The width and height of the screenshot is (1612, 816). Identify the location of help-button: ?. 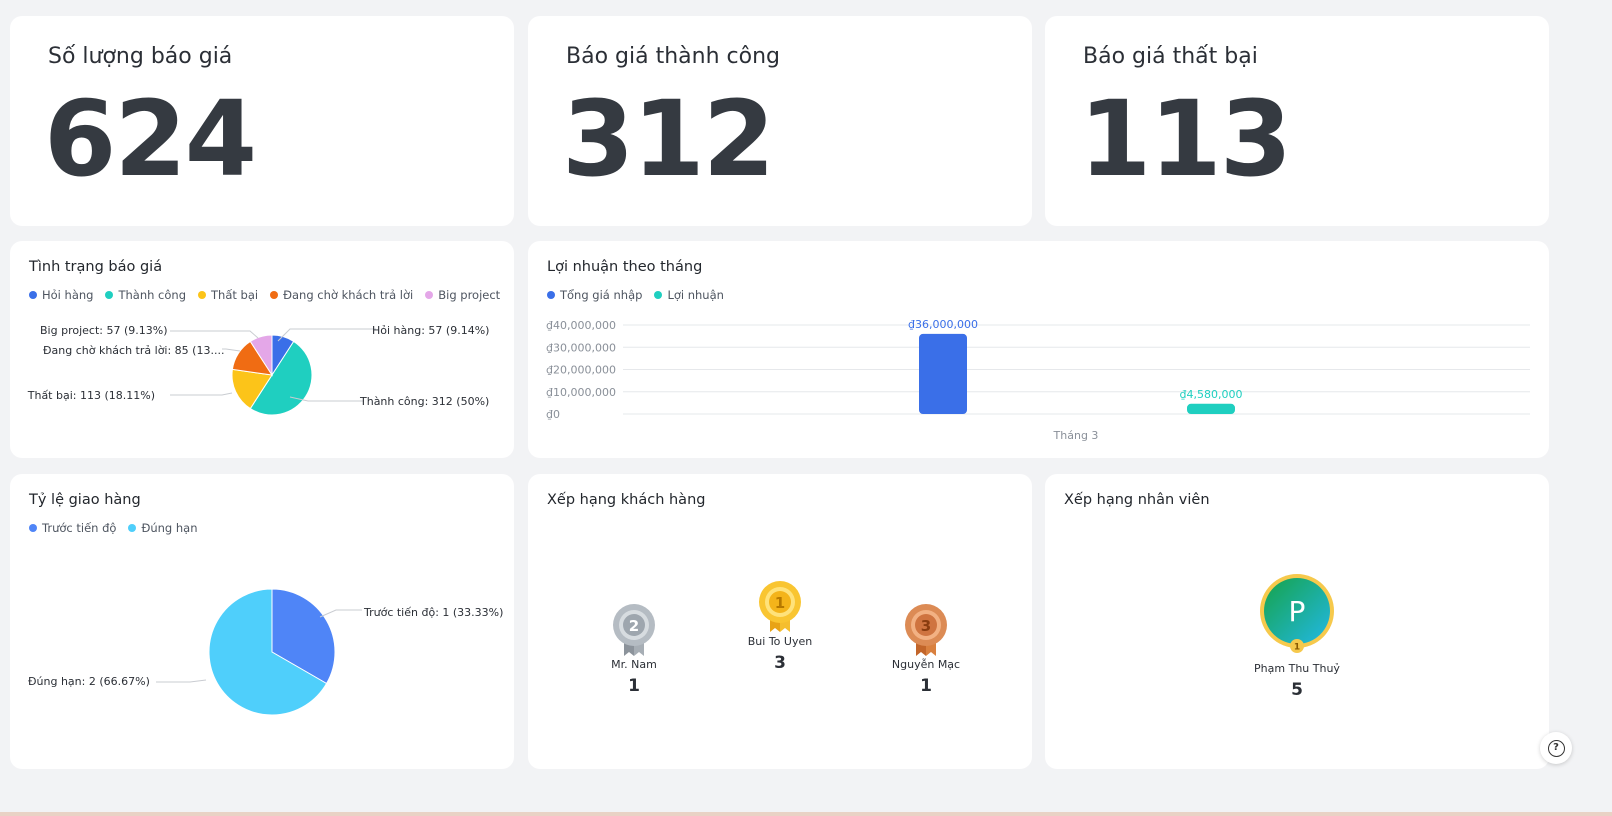
(1556, 748).